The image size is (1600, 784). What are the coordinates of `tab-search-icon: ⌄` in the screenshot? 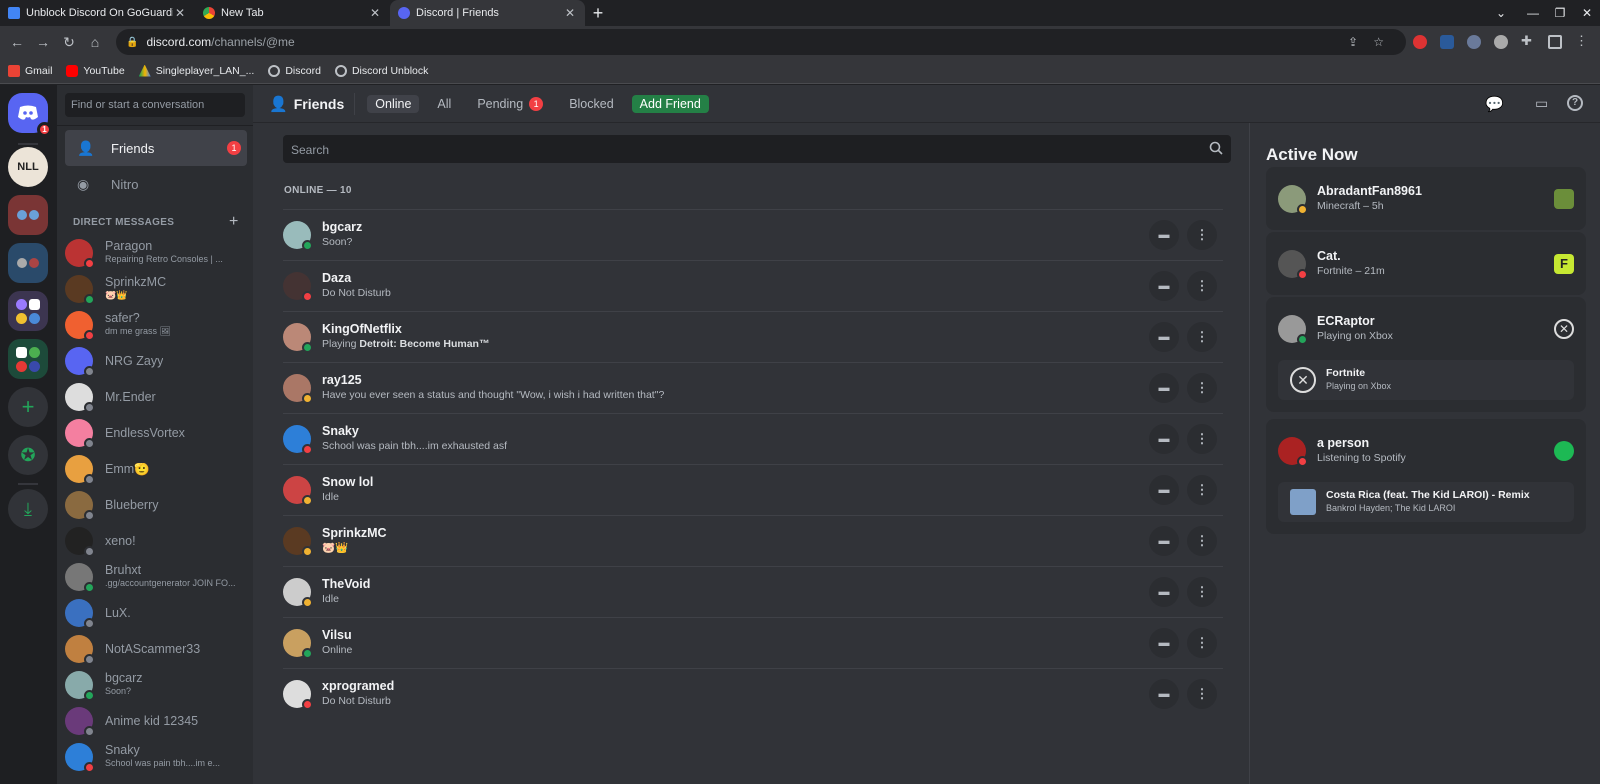 It's located at (1501, 13).